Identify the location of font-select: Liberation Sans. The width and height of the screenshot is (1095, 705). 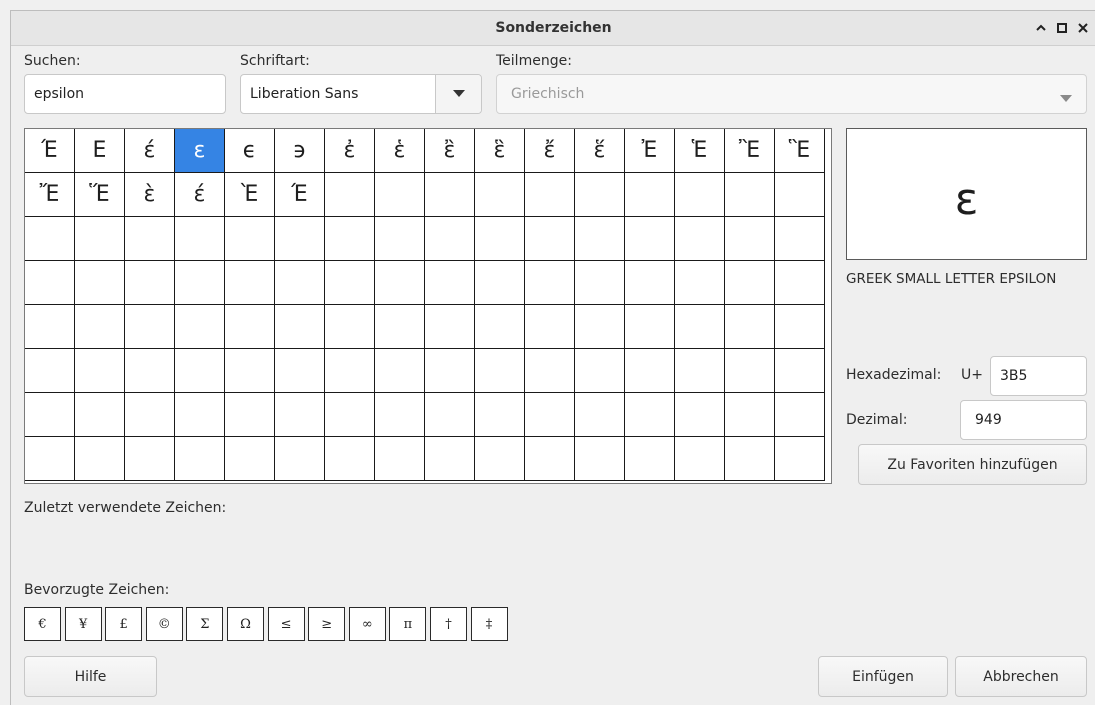
(361, 94).